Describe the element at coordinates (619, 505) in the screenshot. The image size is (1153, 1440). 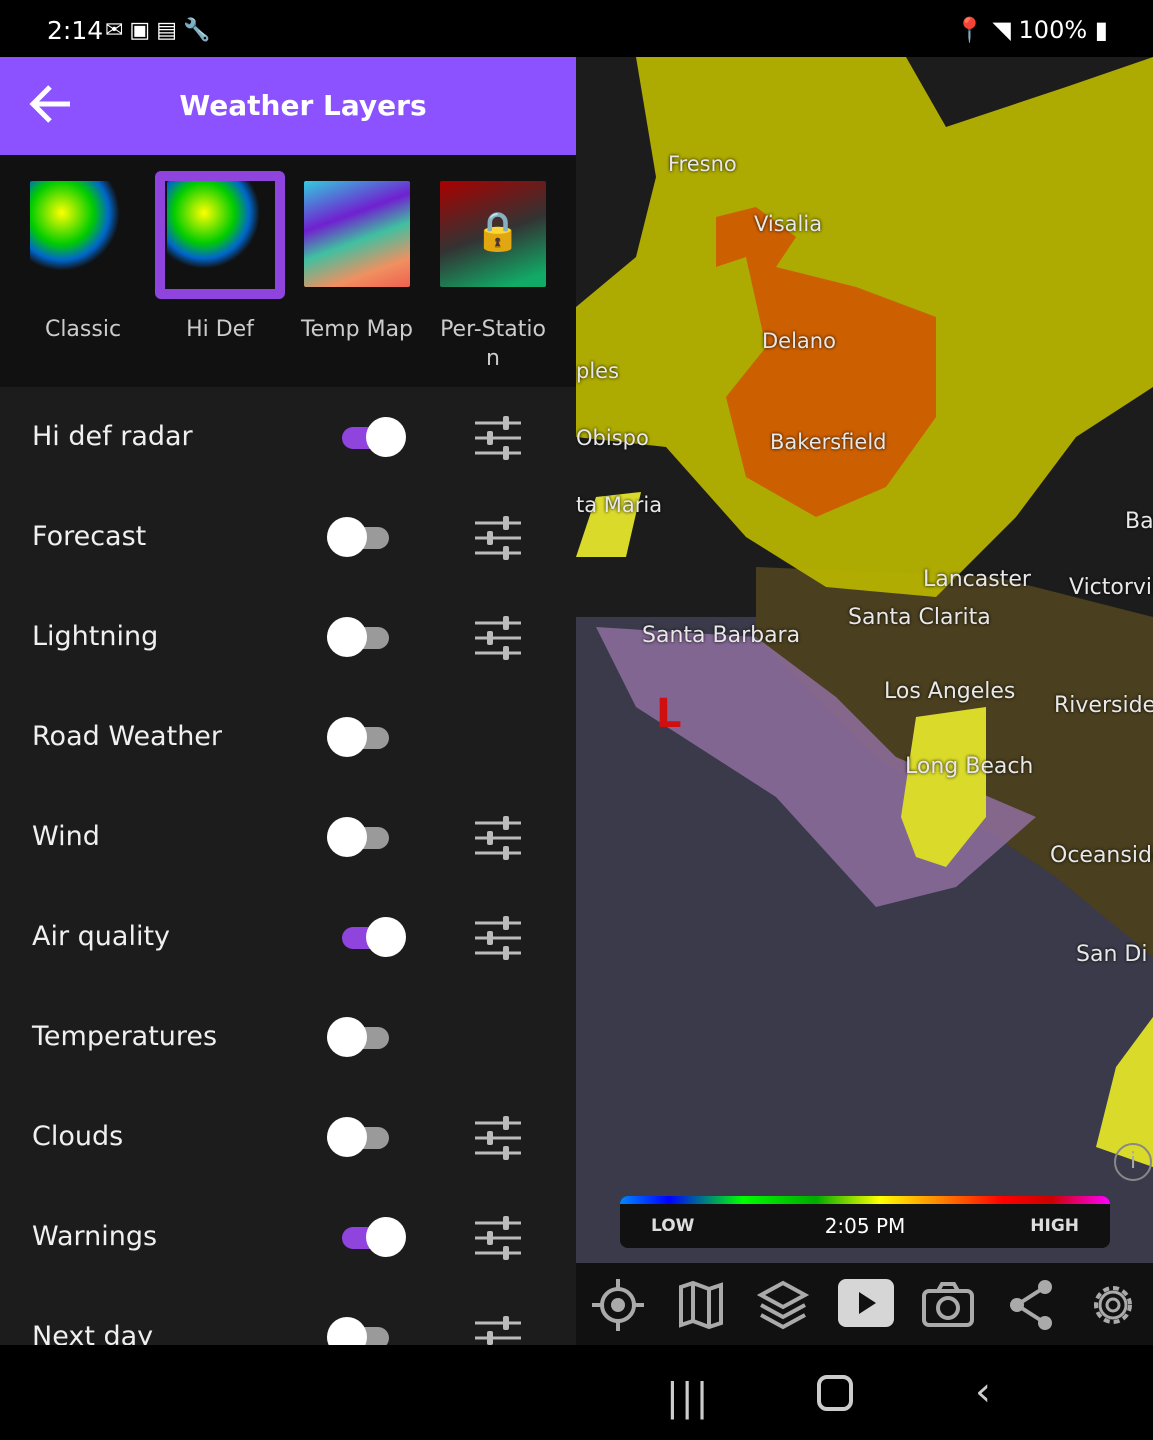
I see `city-label: ta Maria` at that location.